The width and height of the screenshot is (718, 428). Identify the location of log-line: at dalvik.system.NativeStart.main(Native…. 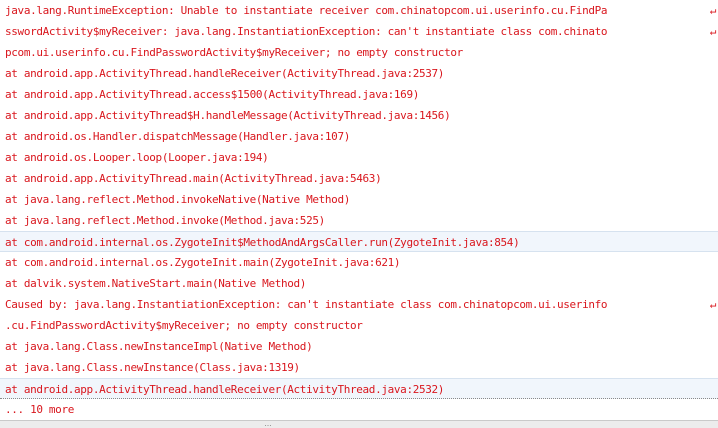
(359, 283).